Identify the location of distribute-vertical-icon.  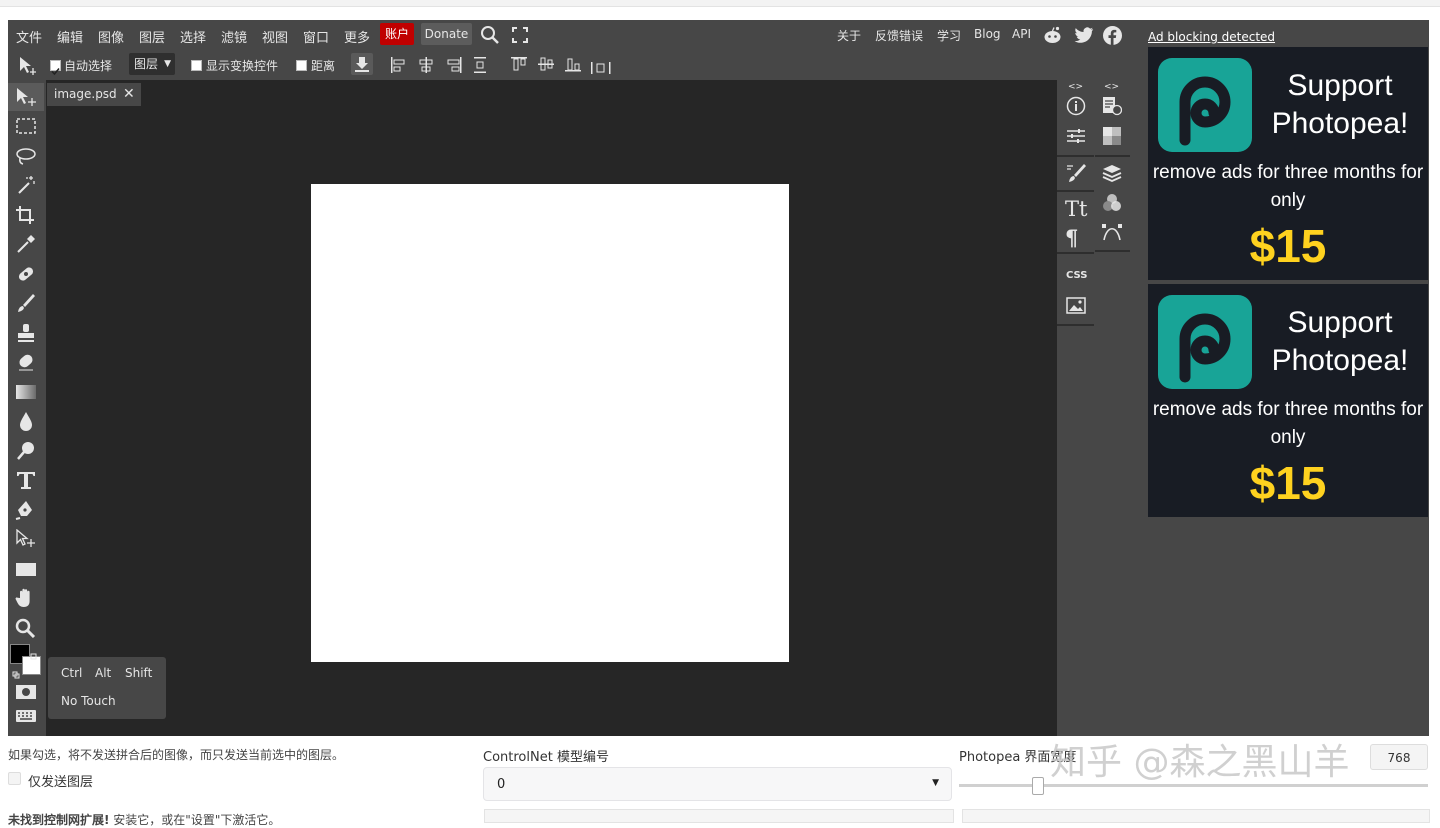
(480, 67).